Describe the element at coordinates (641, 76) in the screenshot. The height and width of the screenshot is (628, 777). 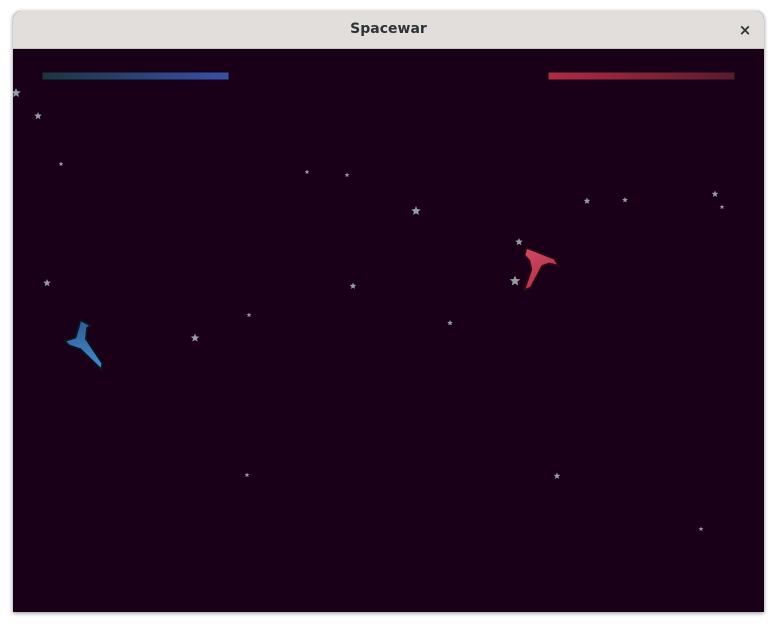
I see `player2-health-bar` at that location.